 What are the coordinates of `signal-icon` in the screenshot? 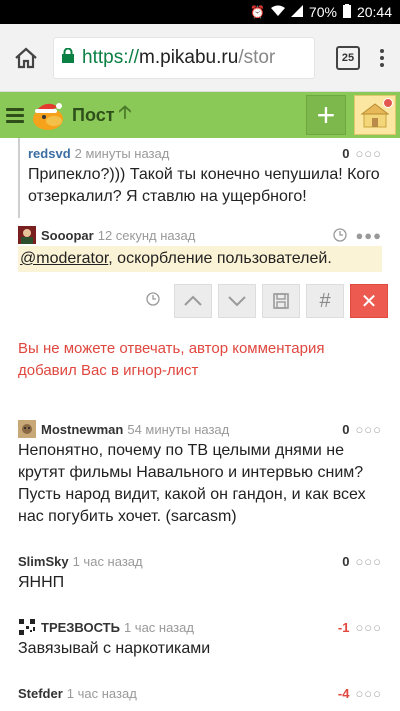 It's located at (296, 12).